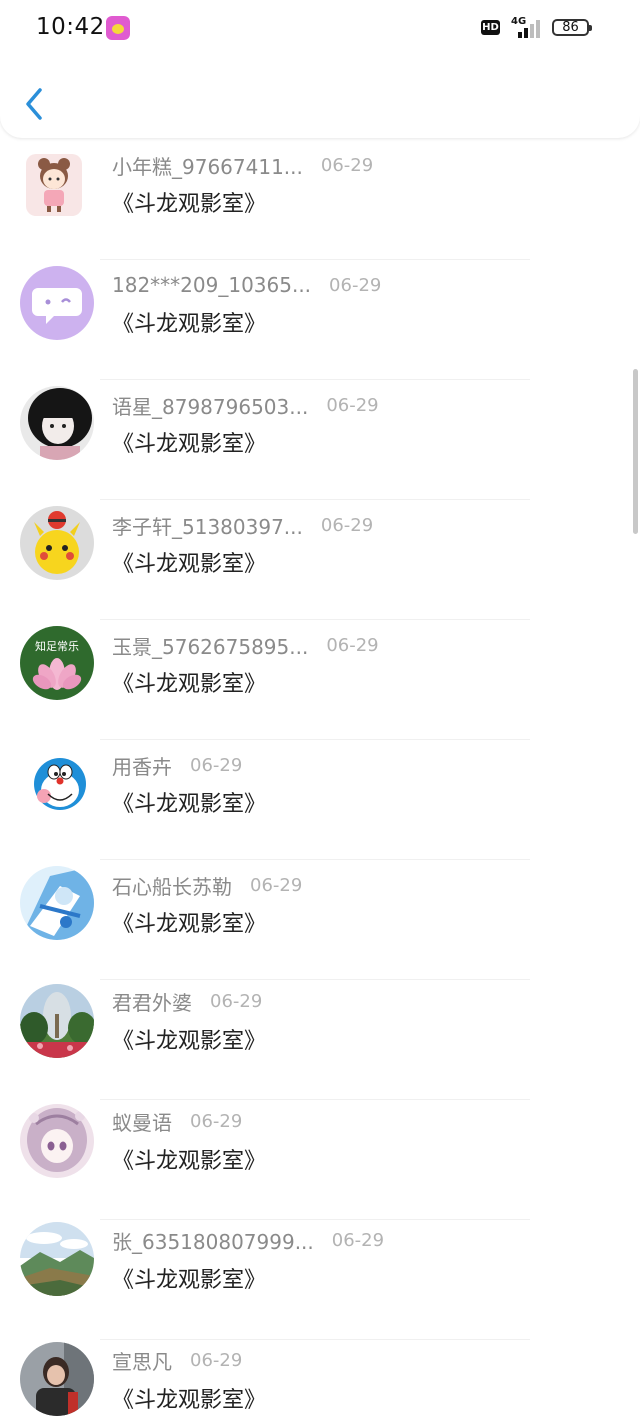  What do you see at coordinates (320, 320) in the screenshot?
I see `list-item: 182***209_10365... 06-29 《斗龙观影室》` at bounding box center [320, 320].